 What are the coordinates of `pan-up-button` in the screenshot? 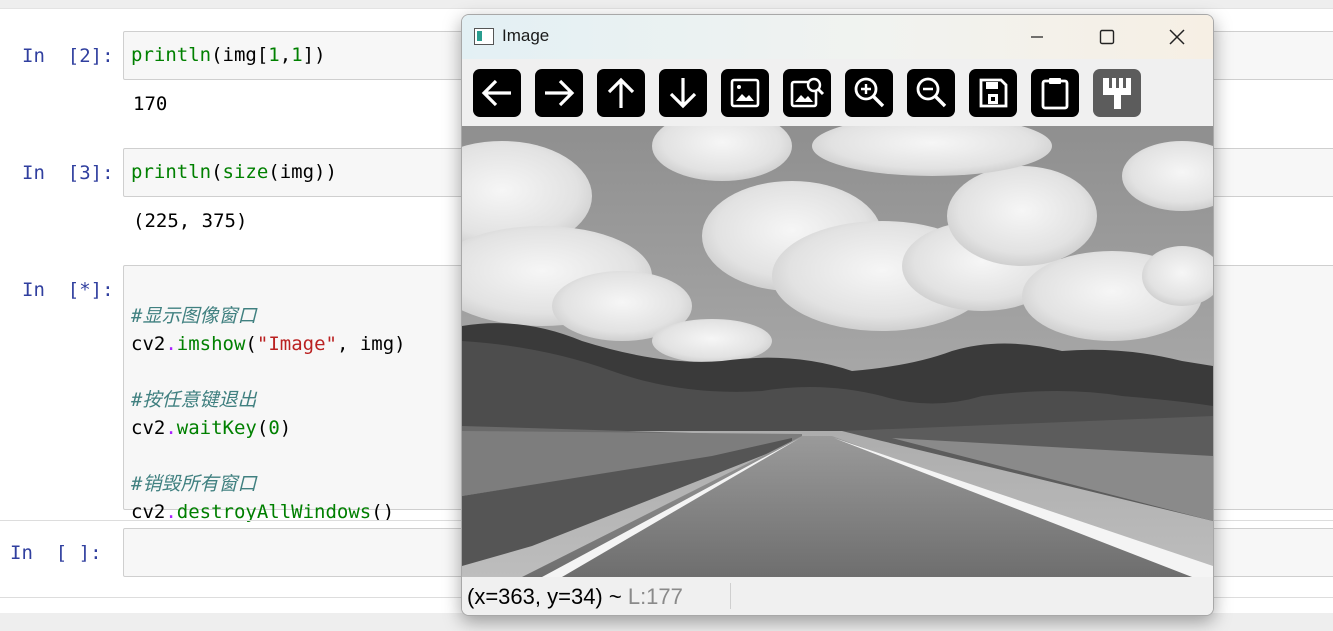 It's located at (621, 93).